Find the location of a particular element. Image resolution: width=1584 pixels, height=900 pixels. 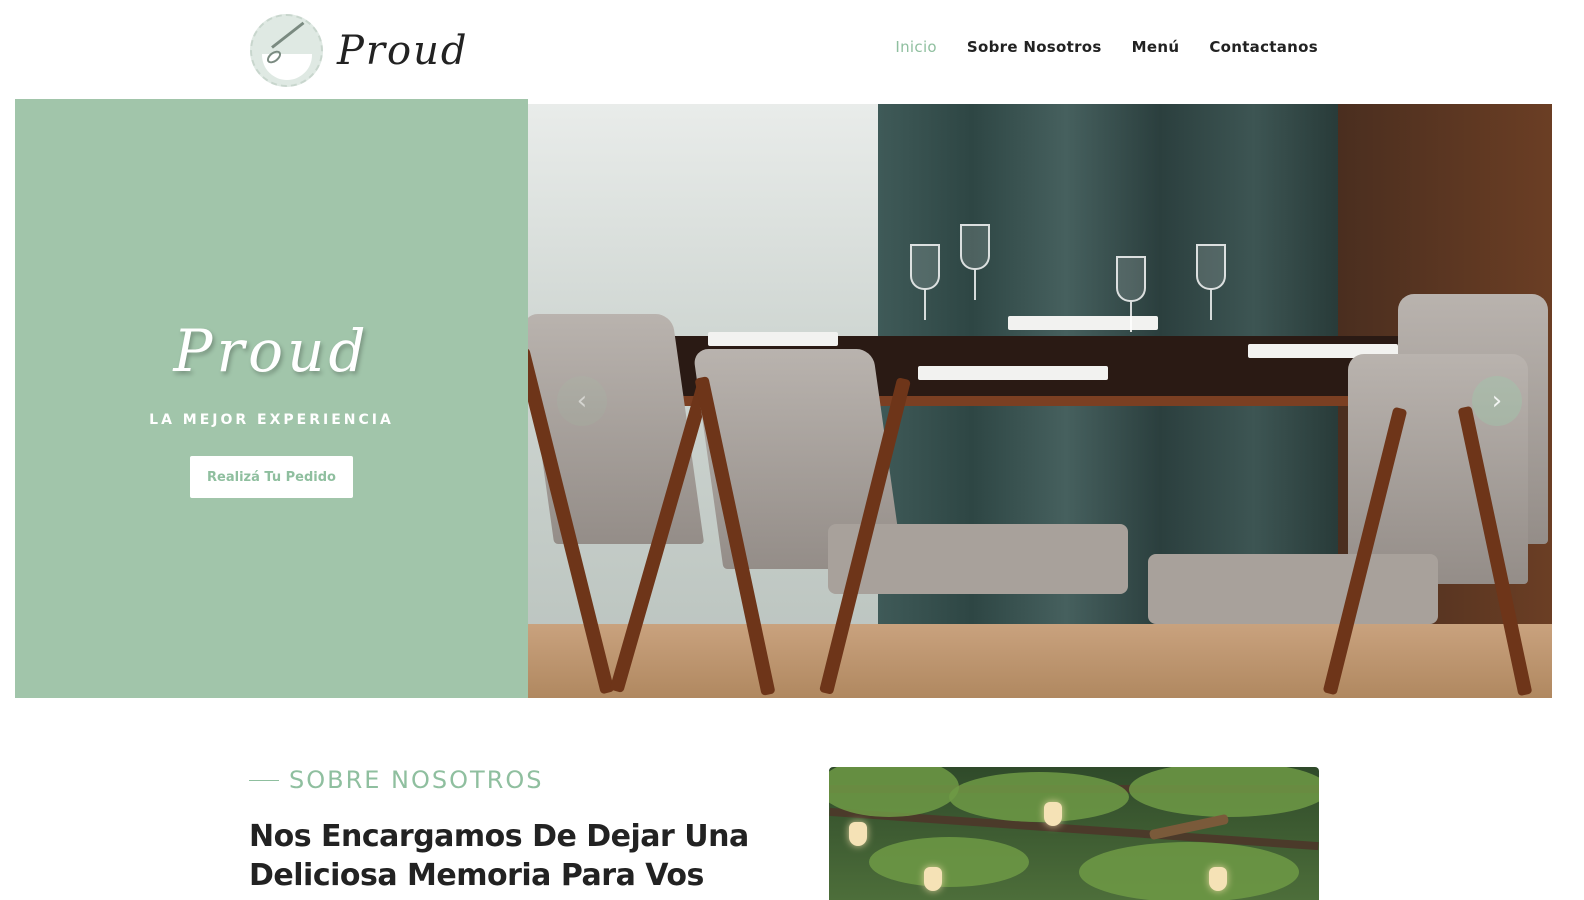

about-image is located at coordinates (1074, 833).